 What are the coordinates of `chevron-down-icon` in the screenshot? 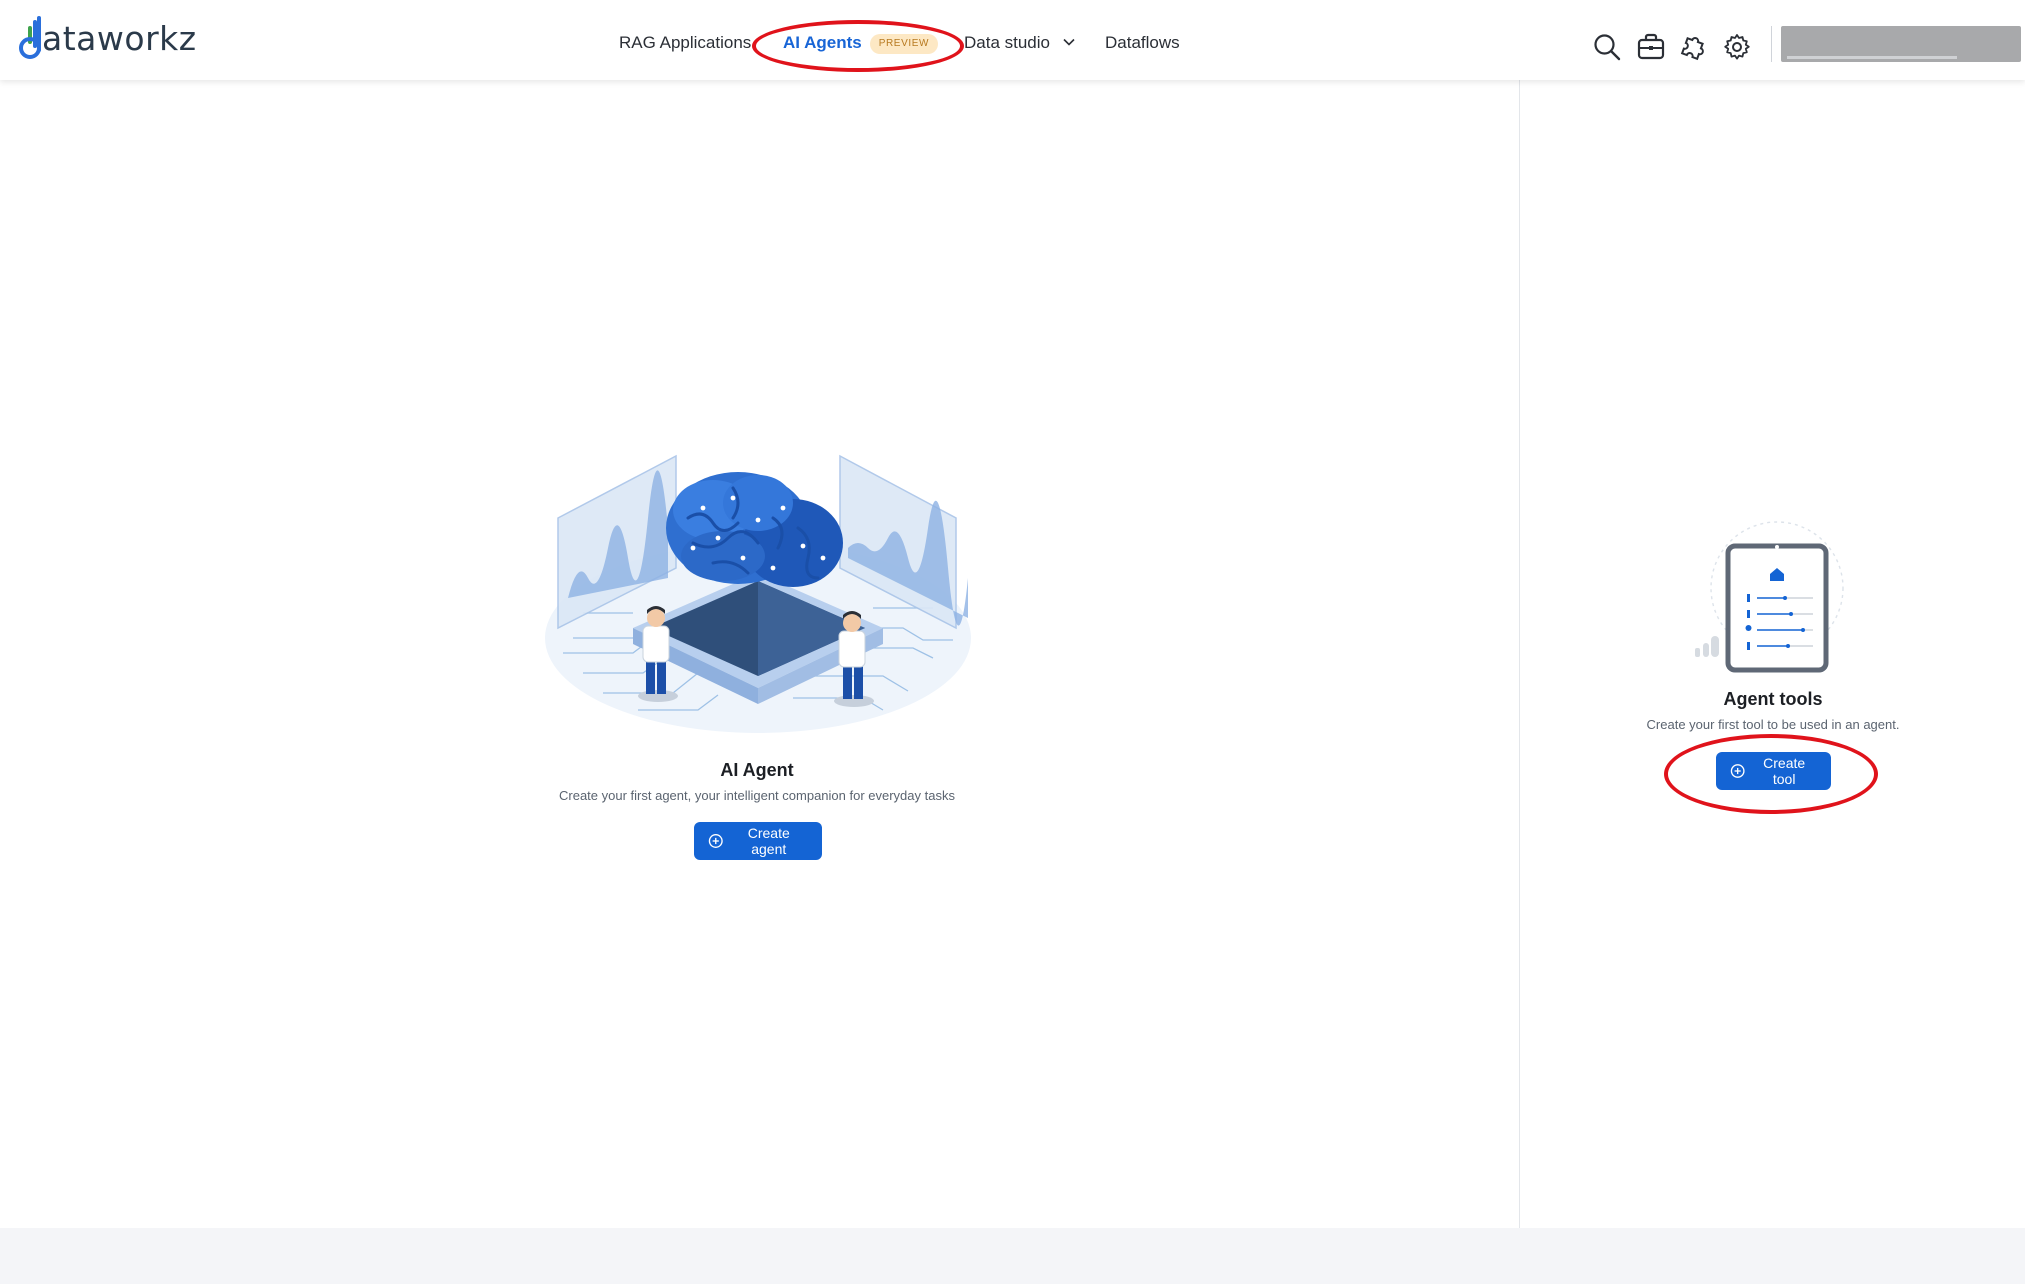 It's located at (1069, 42).